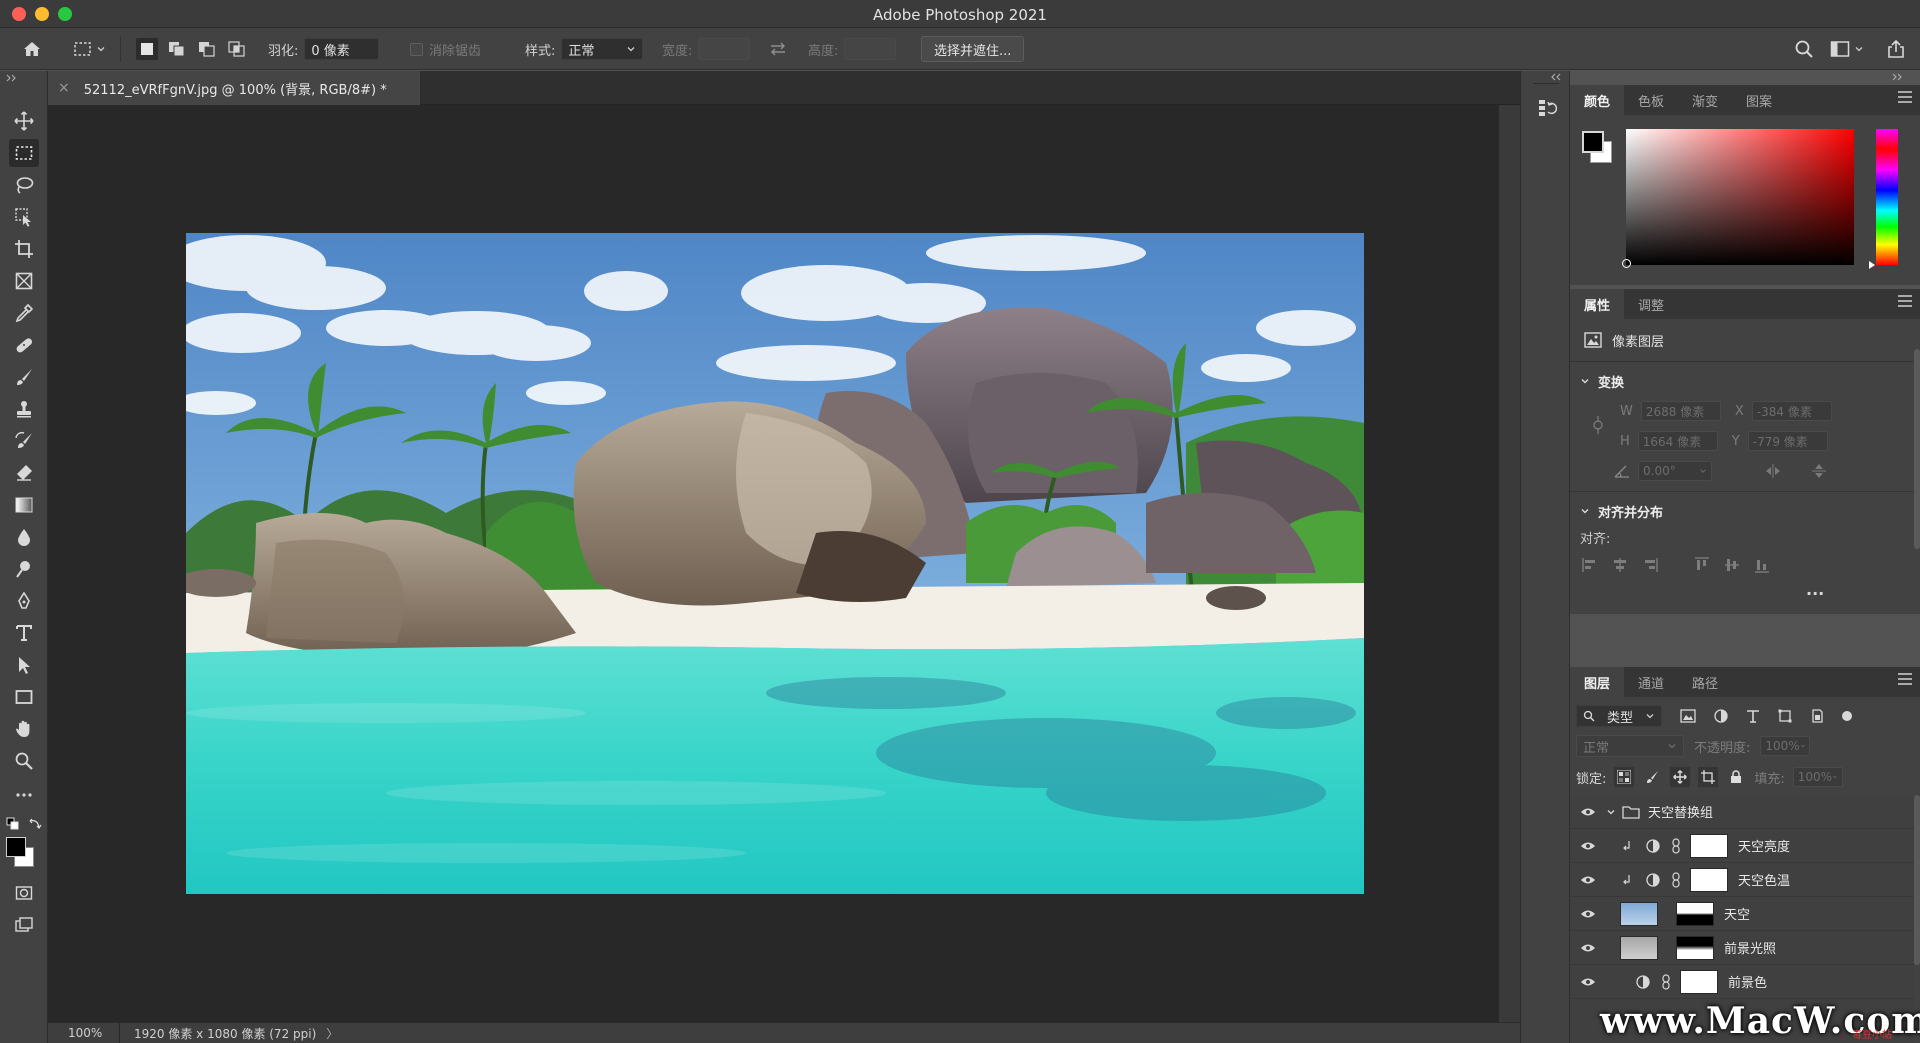 Image resolution: width=1920 pixels, height=1043 pixels. What do you see at coordinates (13, 78) in the screenshot?
I see `expand-toolbar-icon` at bounding box center [13, 78].